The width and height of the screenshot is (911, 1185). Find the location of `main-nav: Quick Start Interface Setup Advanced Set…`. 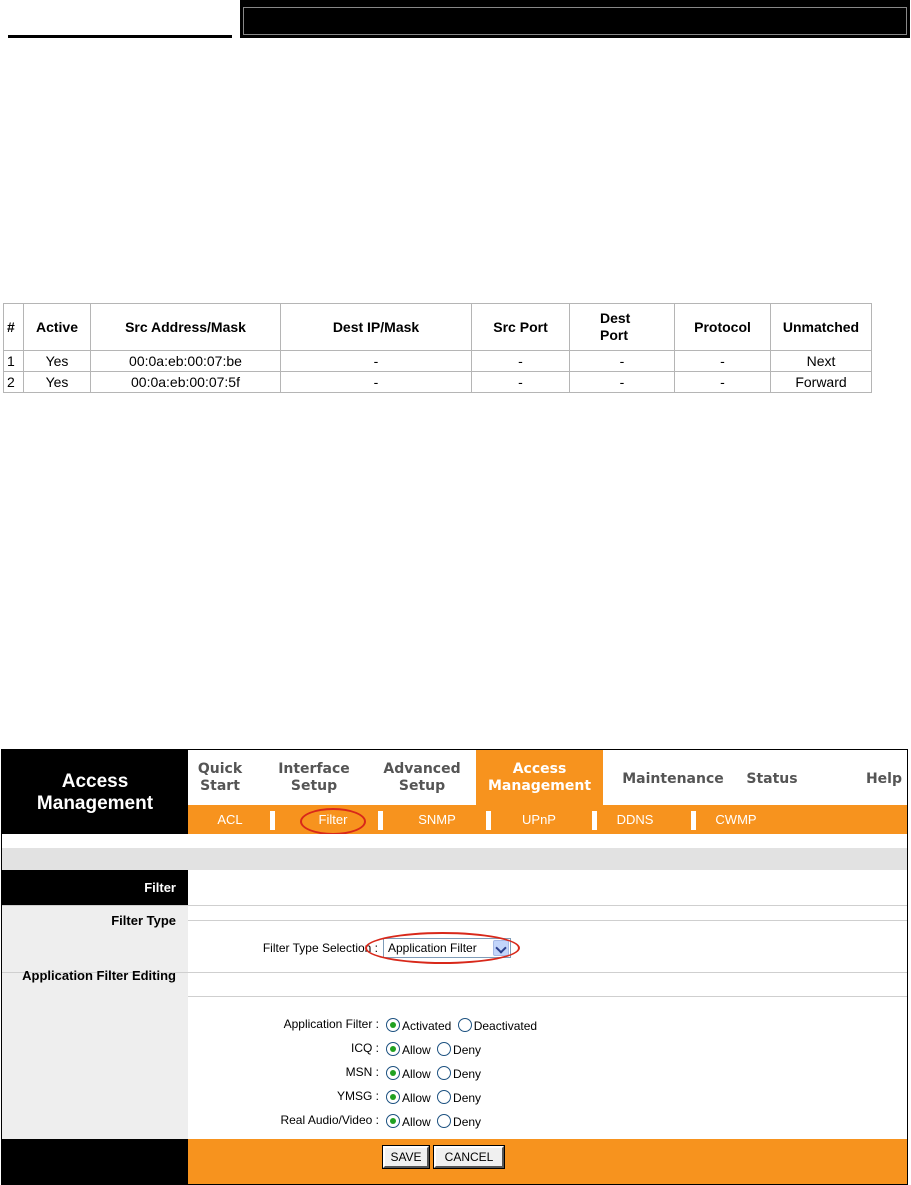

main-nav: Quick Start Interface Setup Advanced Set… is located at coordinates (547, 777).